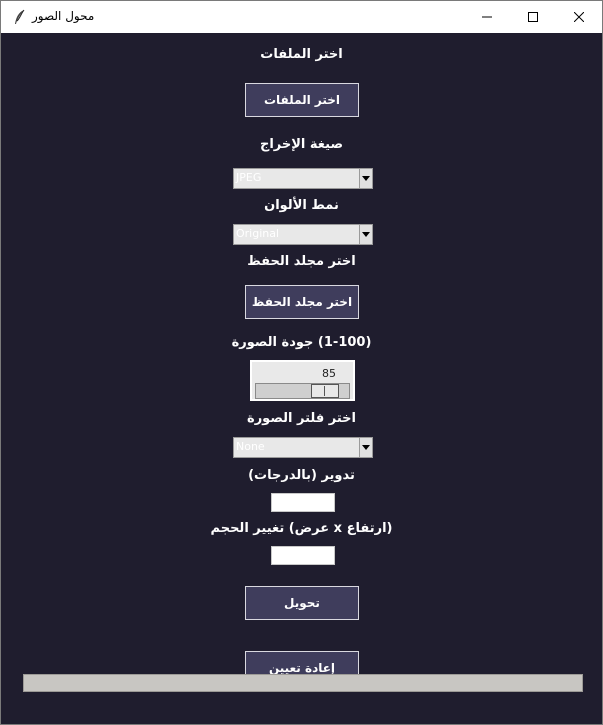  What do you see at coordinates (249, 177) in the screenshot?
I see `format-value: JPEG` at bounding box center [249, 177].